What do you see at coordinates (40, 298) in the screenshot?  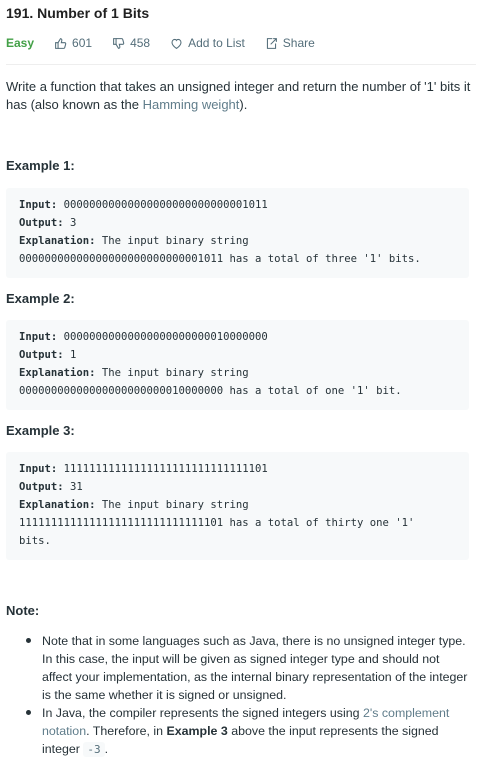 I see `example-2-title: Example 2:` at bounding box center [40, 298].